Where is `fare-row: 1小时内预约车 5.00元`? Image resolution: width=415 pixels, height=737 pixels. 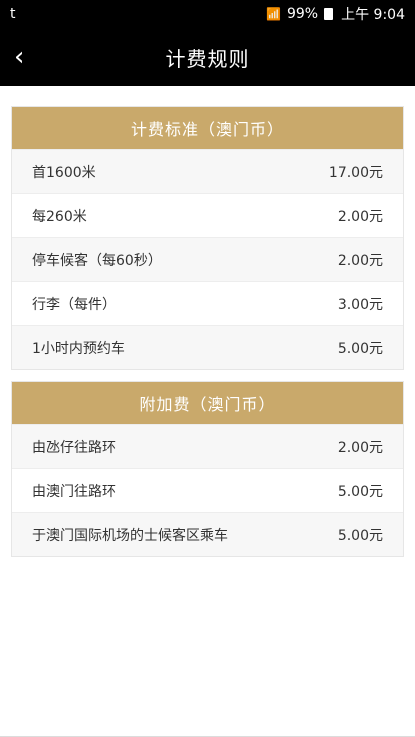
fare-row: 1小时内预约车 5.00元 is located at coordinates (207, 347).